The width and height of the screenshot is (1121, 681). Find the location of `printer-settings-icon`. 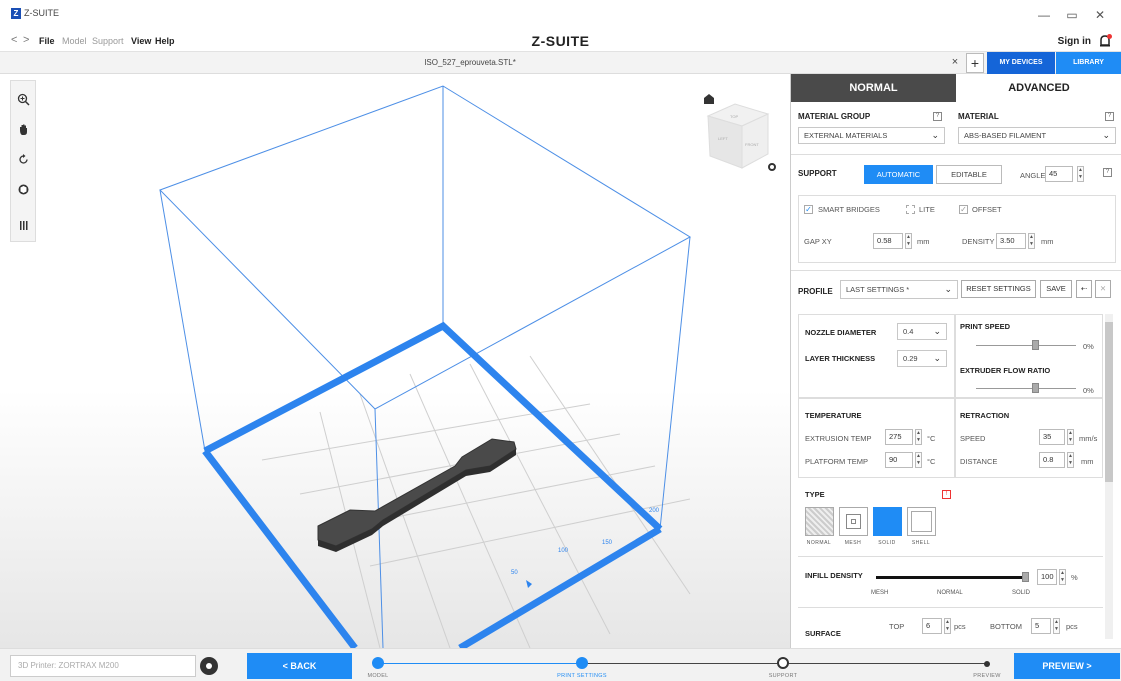

printer-settings-icon is located at coordinates (209, 666).